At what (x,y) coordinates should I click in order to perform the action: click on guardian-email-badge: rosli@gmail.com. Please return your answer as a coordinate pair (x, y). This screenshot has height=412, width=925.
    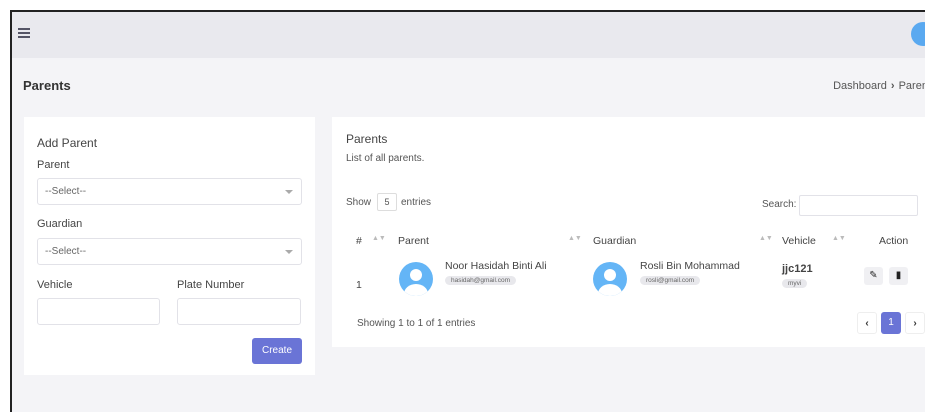
    Looking at the image, I should click on (670, 280).